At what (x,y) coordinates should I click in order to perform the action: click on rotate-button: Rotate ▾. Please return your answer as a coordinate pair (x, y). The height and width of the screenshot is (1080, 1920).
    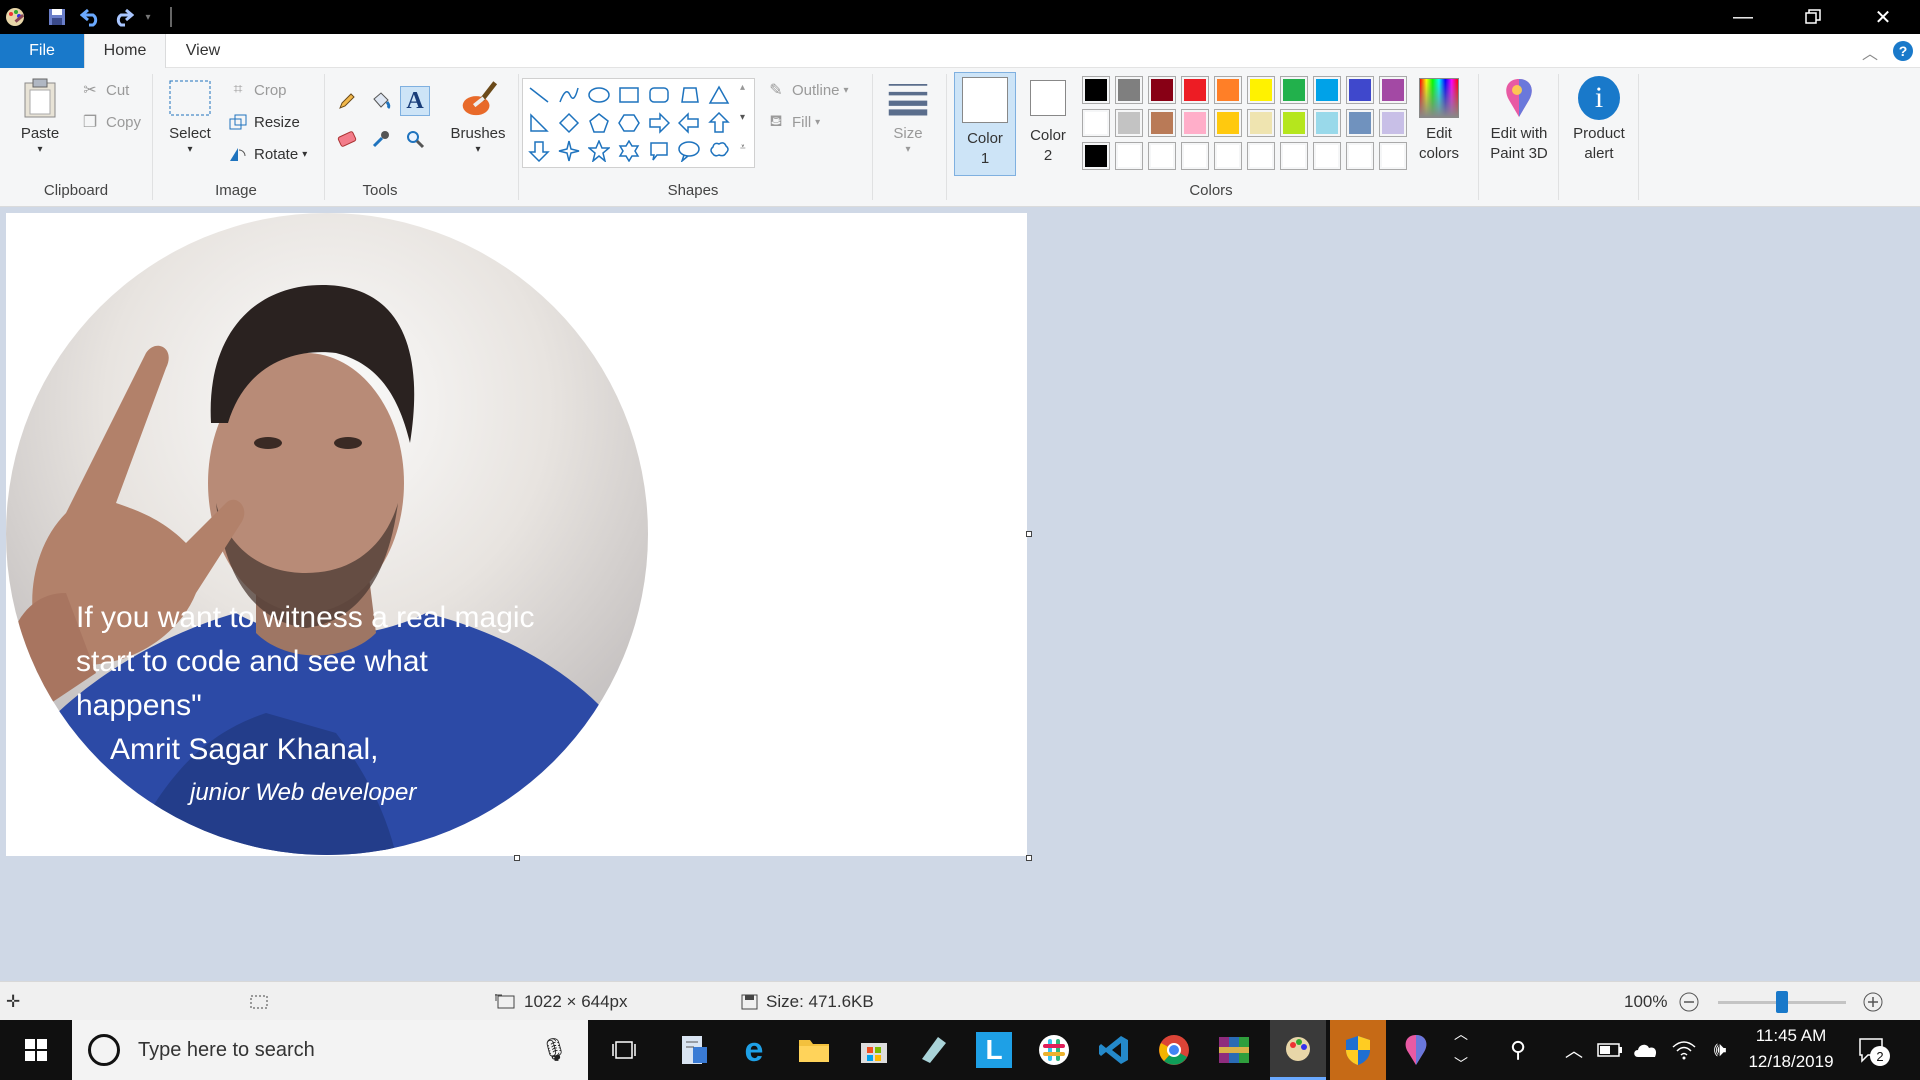
    Looking at the image, I should click on (266, 154).